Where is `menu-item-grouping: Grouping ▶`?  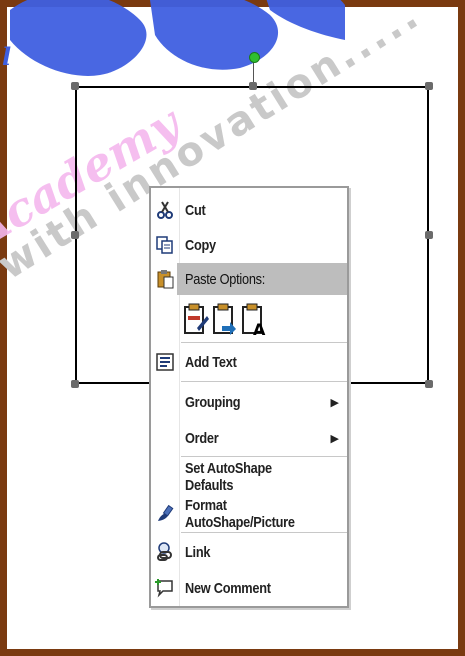
menu-item-grouping: Grouping ▶ is located at coordinates (249, 402).